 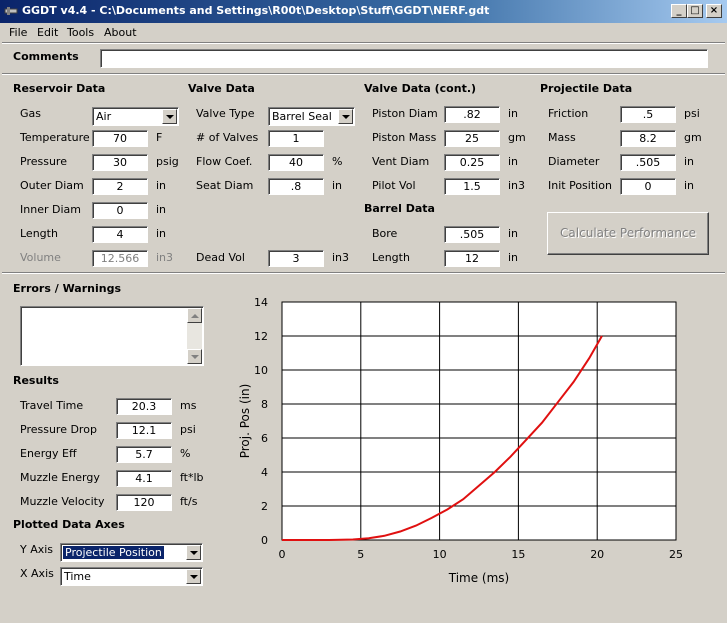 I want to click on bore-input: .505, so click(x=472, y=234).